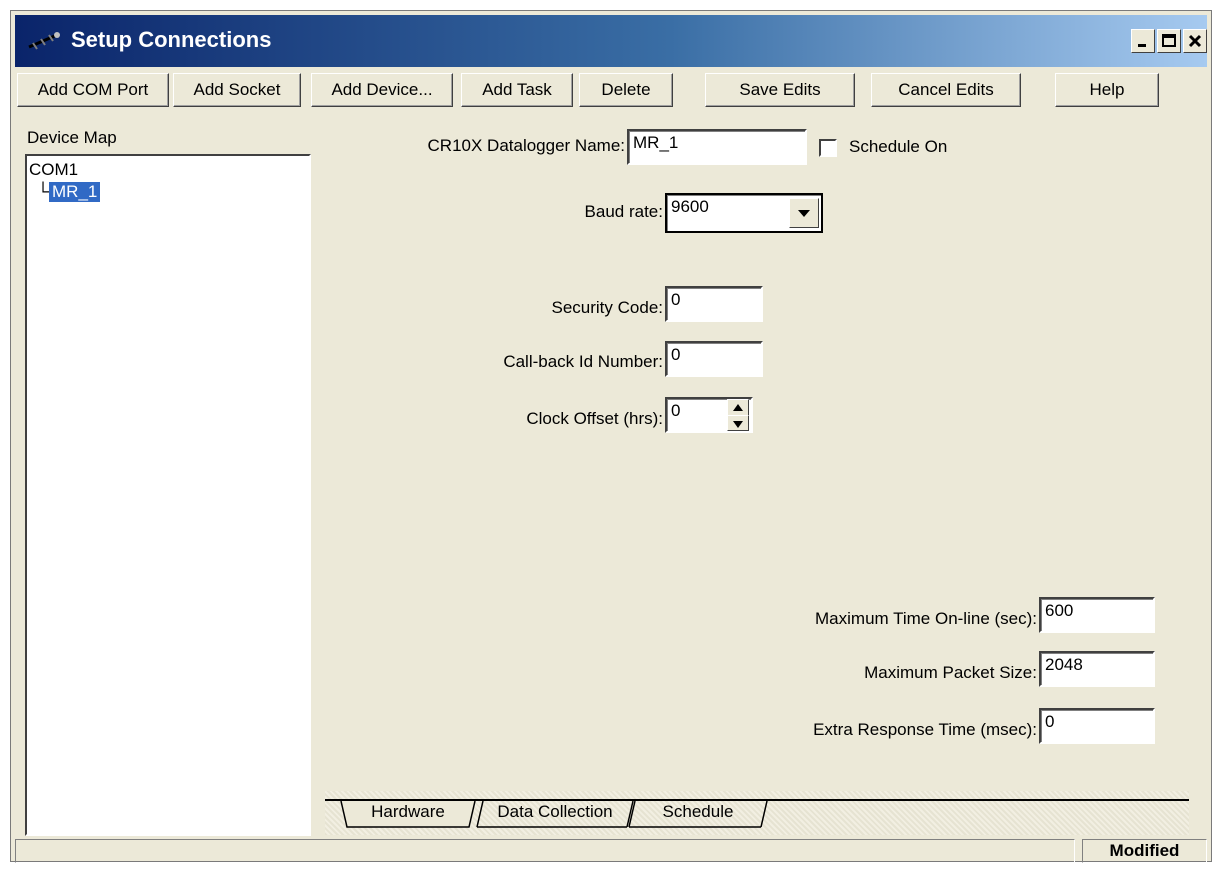 Image resolution: width=1226 pixels, height=869 pixels. I want to click on close-button, so click(1195, 41).